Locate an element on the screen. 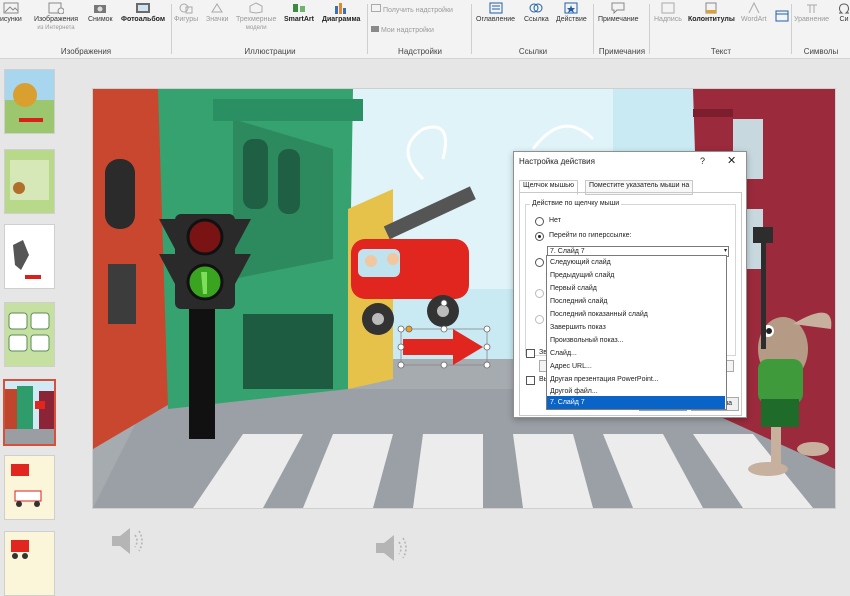  dropdown-option: Последний показанный слайд is located at coordinates (636, 314).